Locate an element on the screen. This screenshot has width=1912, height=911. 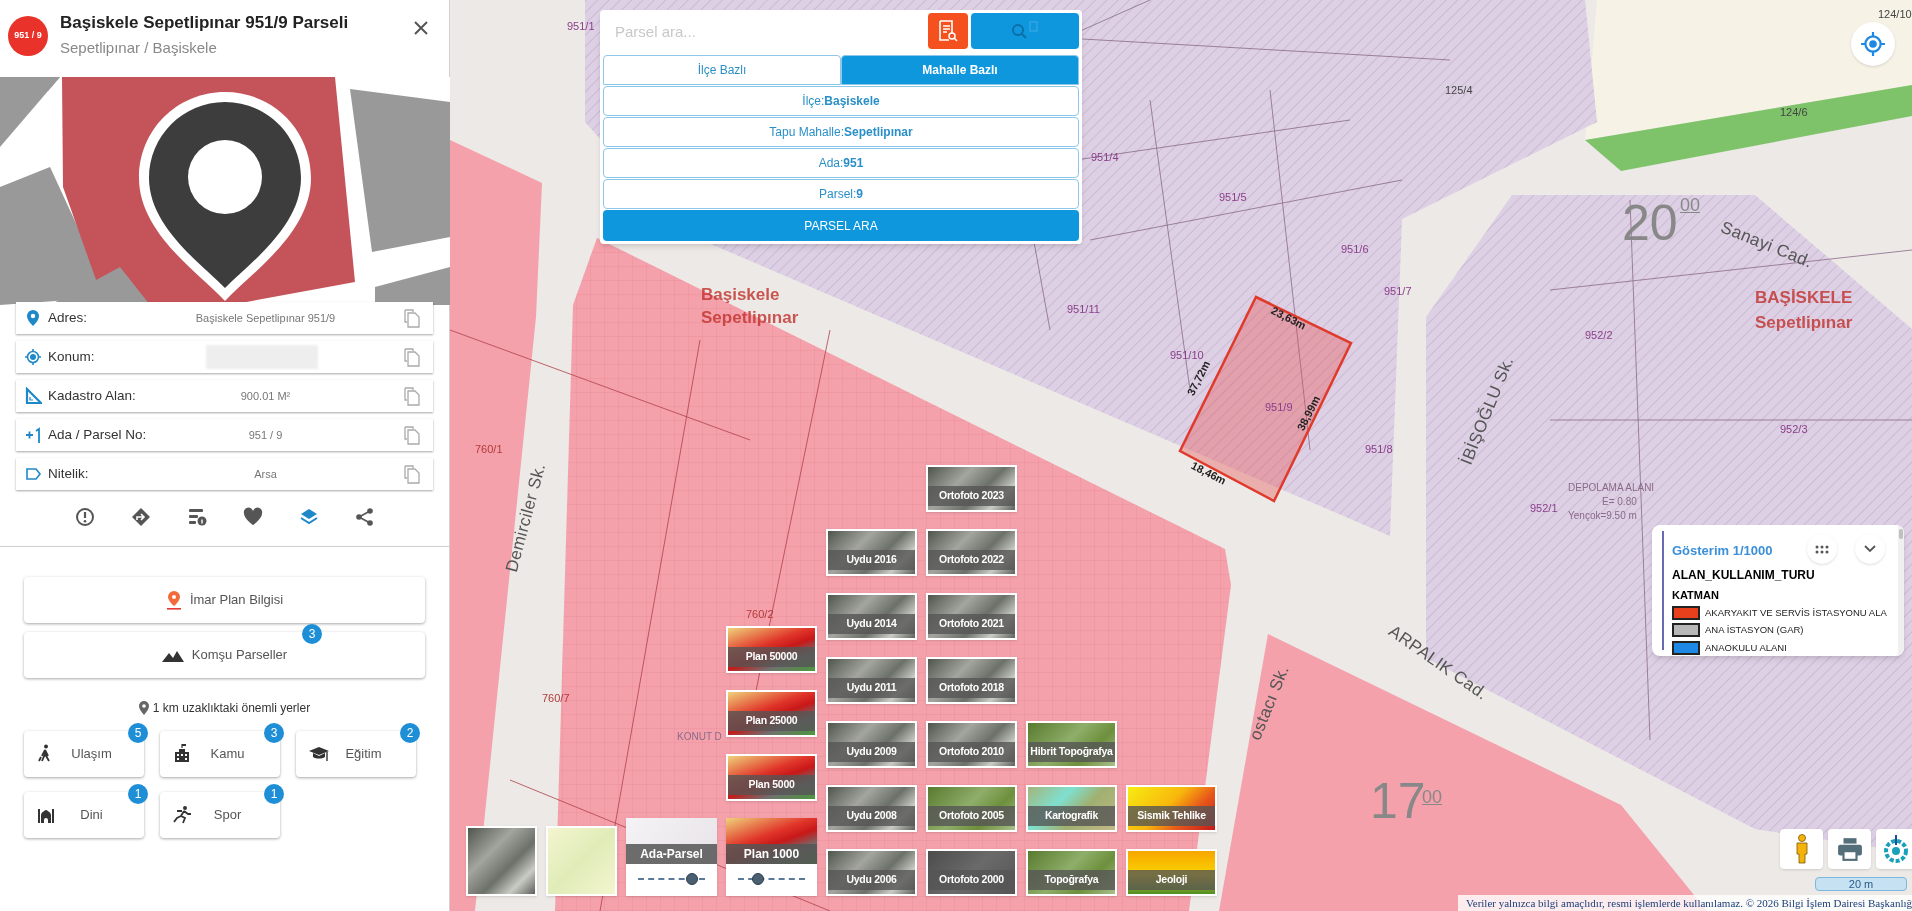
person-icon is located at coordinates (1801, 849).